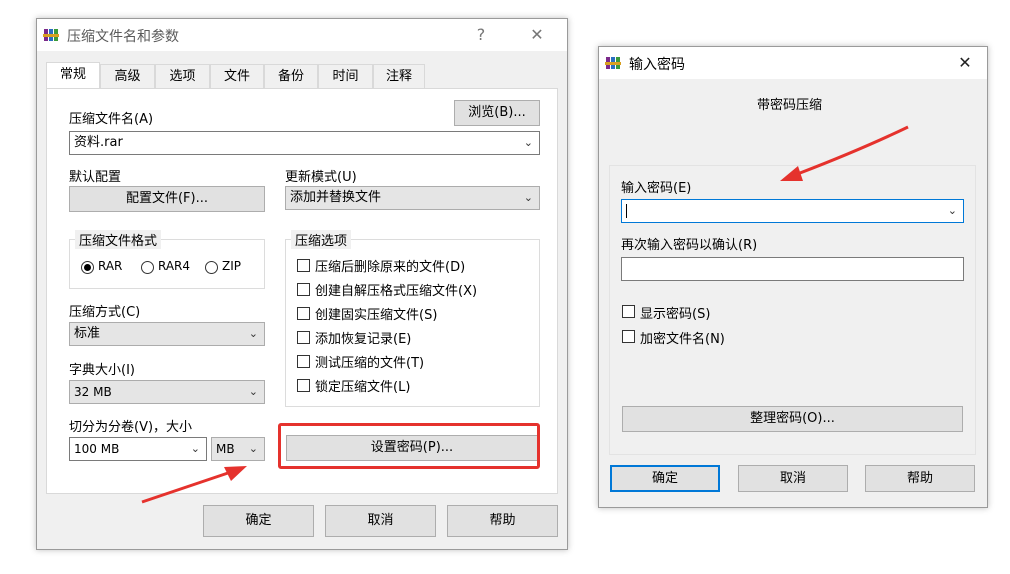 The height and width of the screenshot is (574, 1010). What do you see at coordinates (303, 265) in the screenshot?
I see `checkbox-delete-after` at bounding box center [303, 265].